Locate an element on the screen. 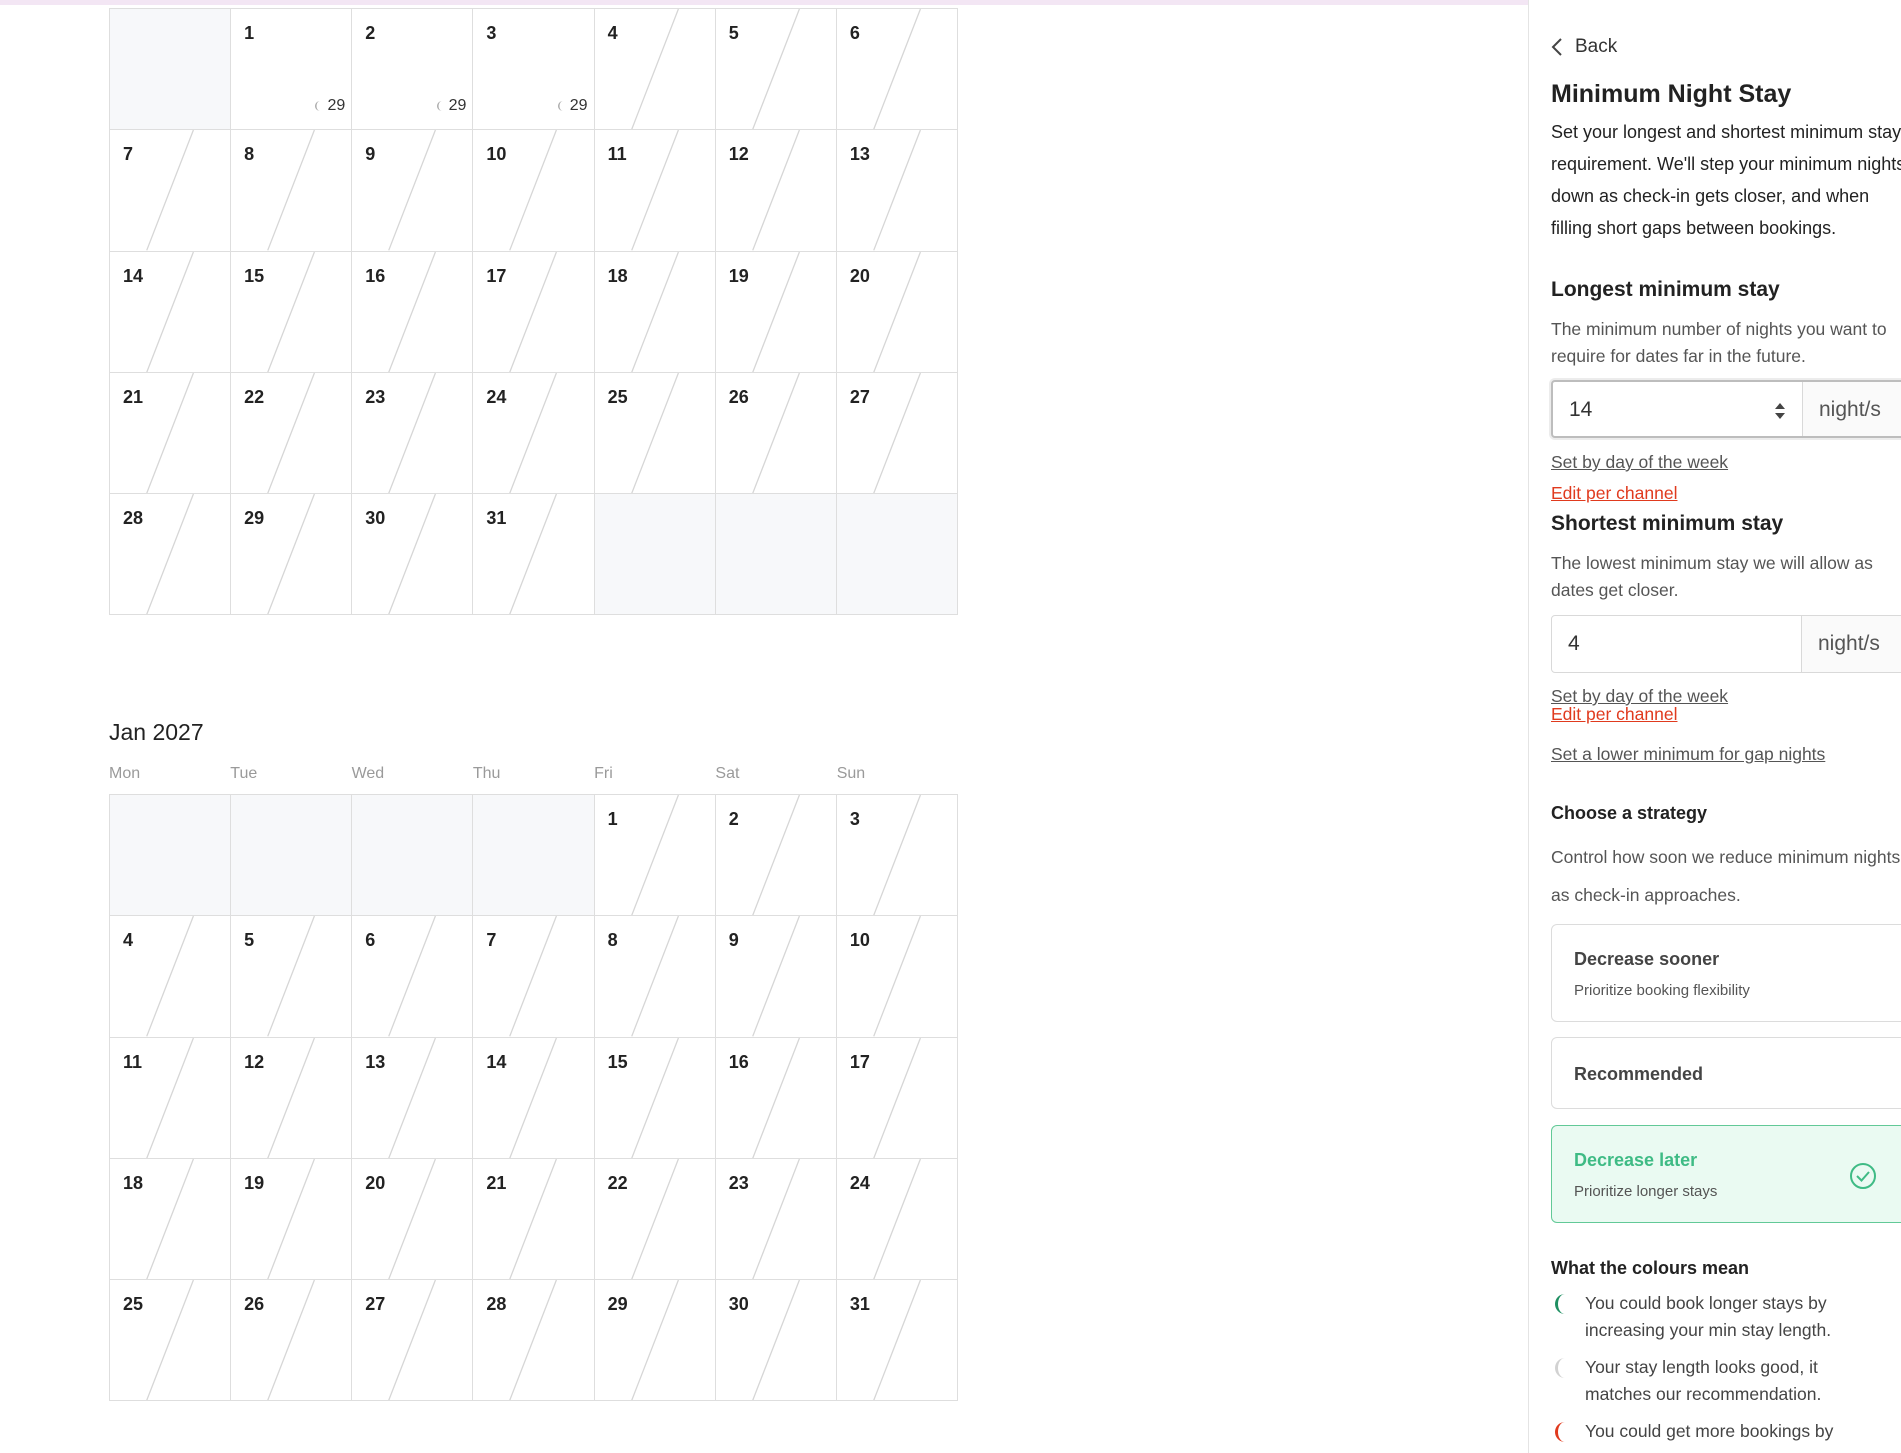 The width and height of the screenshot is (1901, 1453). calendar-day-cell: 3 29 is located at coordinates (534, 70).